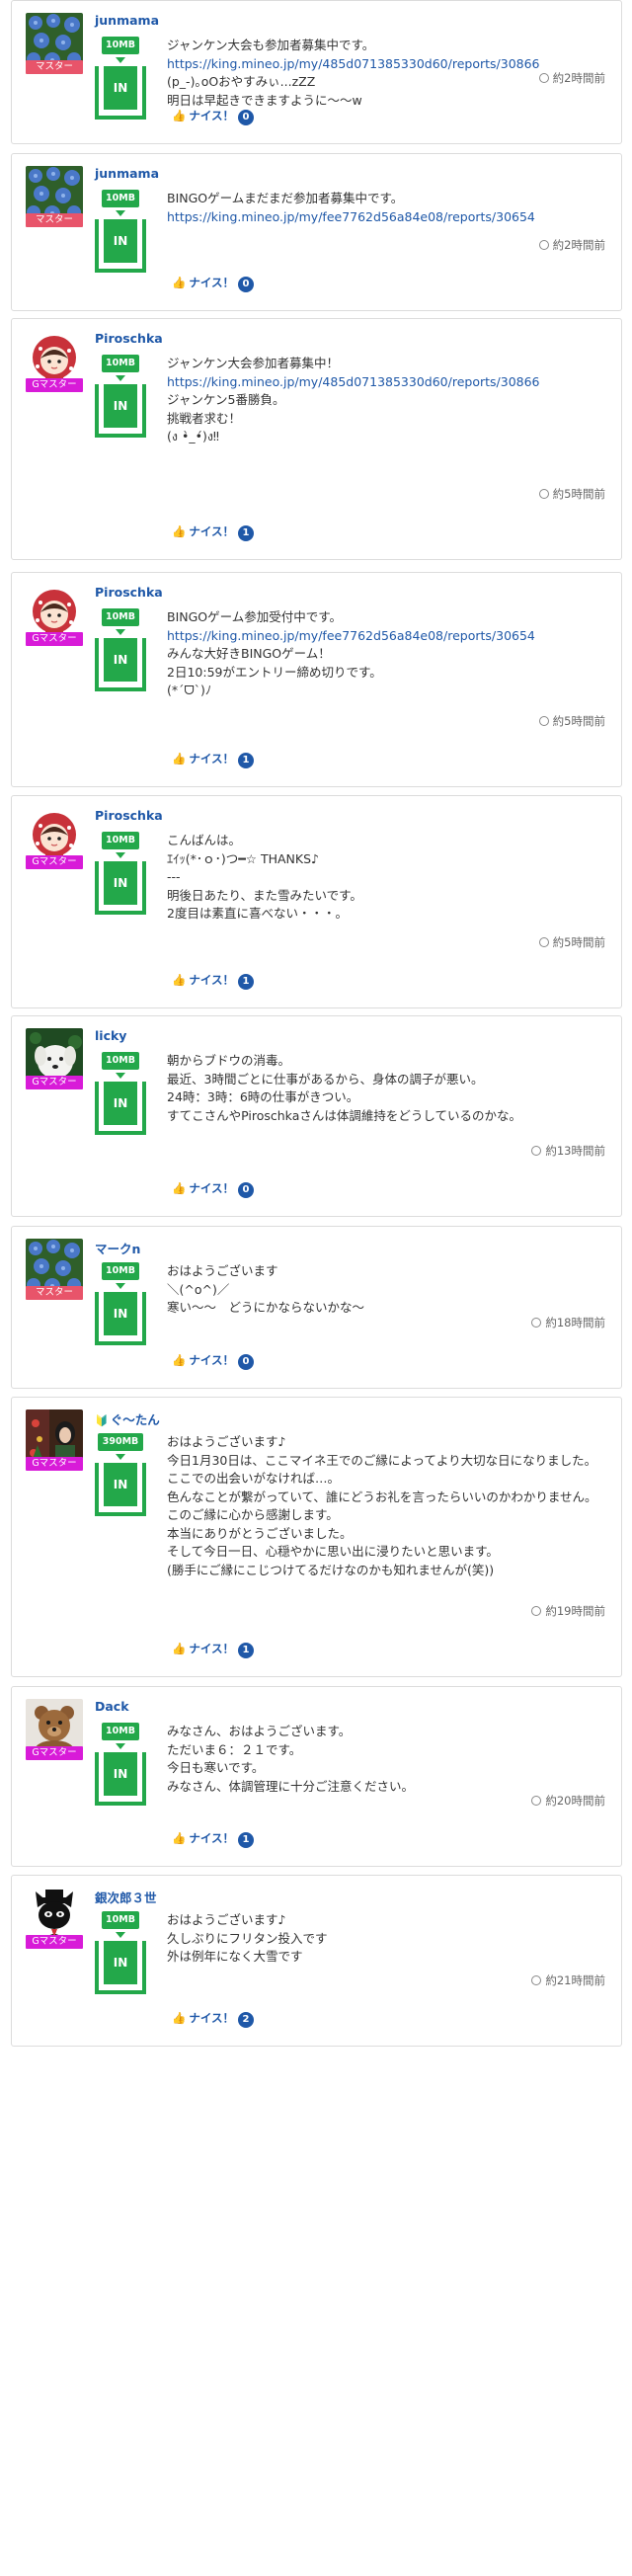 The height and width of the screenshot is (2576, 632). I want to click on body-line: BINGOゲームまだまだ参加者募集中です。, so click(286, 198).